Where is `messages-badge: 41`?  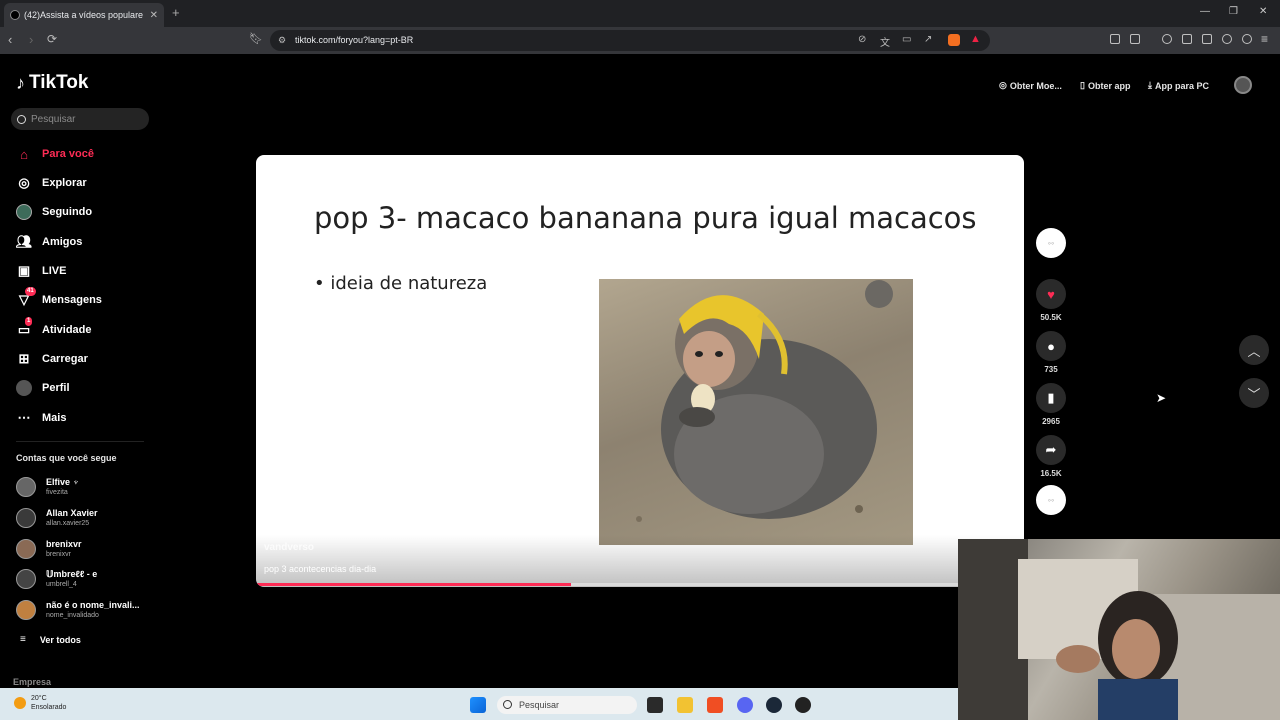
messages-badge: 41 is located at coordinates (30, 291).